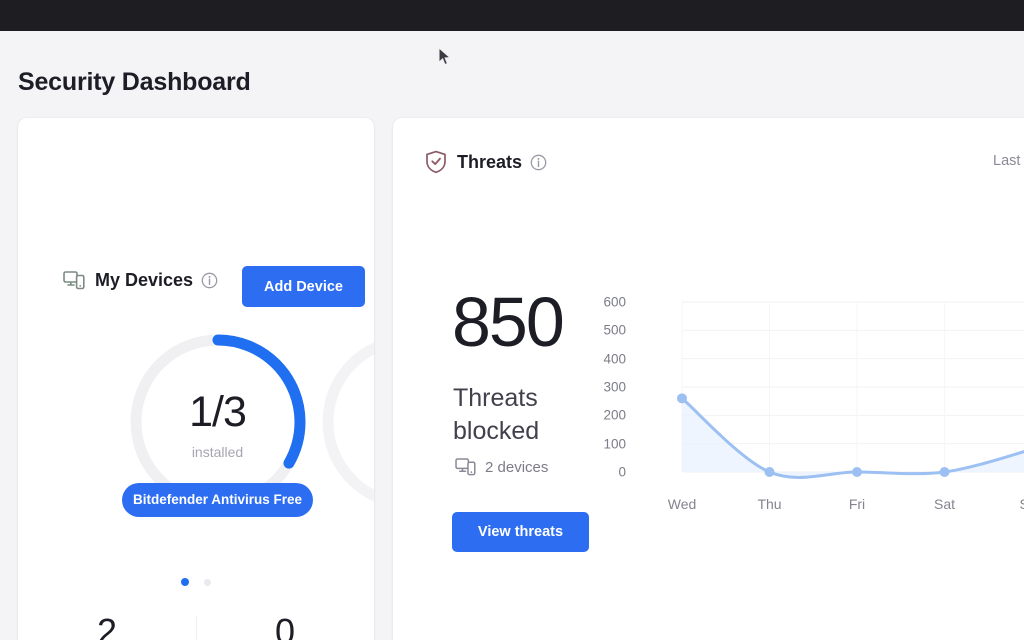 The height and width of the screenshot is (640, 1024). I want to click on chart-y-tick-400: 400, so click(614, 359).